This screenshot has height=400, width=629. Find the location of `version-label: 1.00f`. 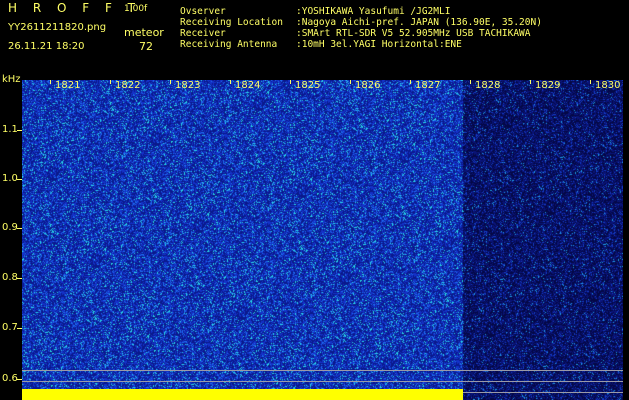

version-label: 1.00f is located at coordinates (136, 9).